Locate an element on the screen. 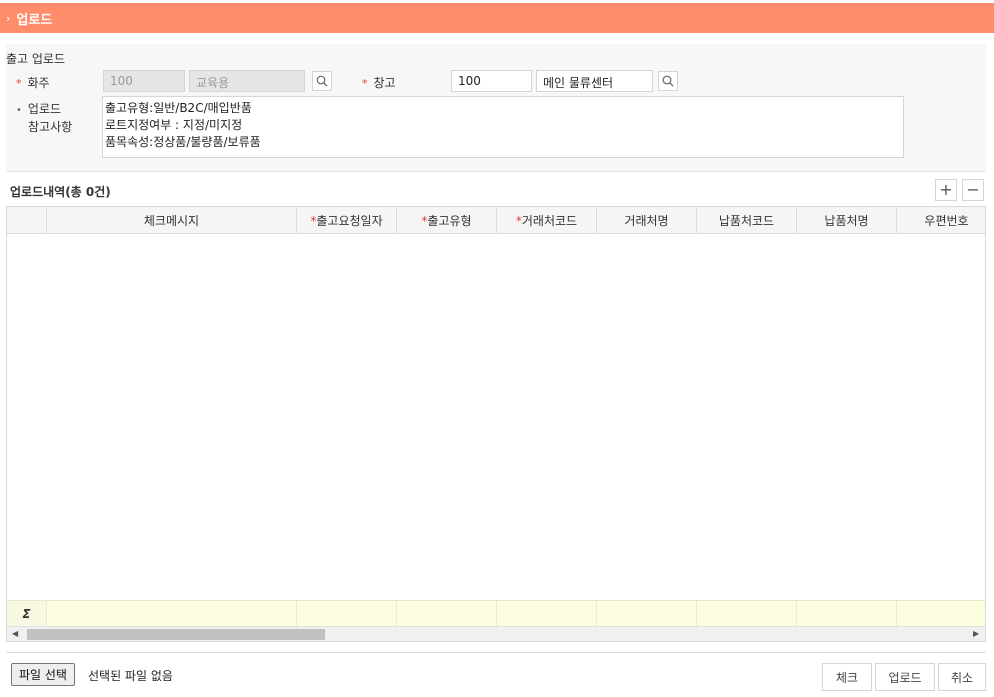 This screenshot has height=697, width=994. file-select-button: 파일 선택 is located at coordinates (43, 674).